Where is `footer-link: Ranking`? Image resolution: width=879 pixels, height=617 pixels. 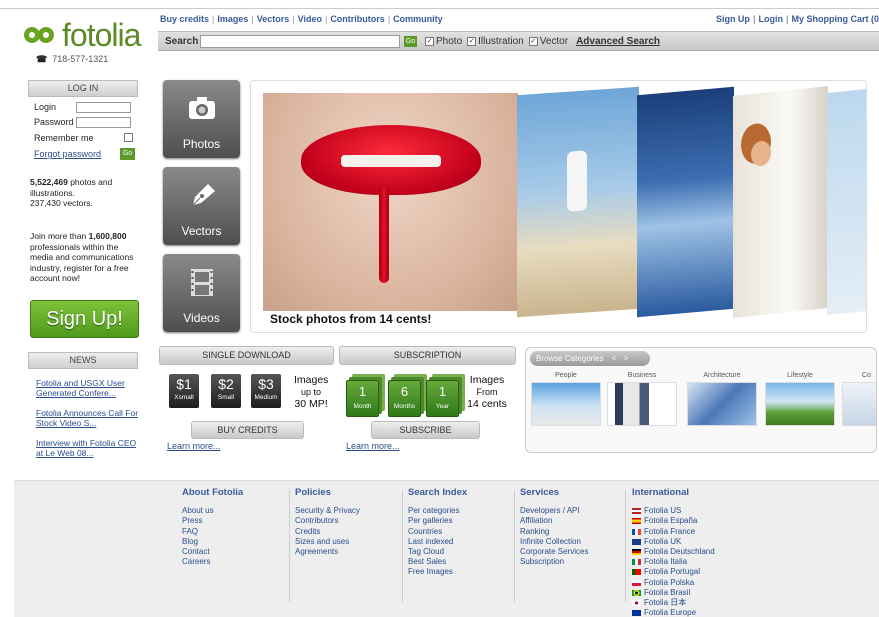
footer-link: Ranking is located at coordinates (554, 532).